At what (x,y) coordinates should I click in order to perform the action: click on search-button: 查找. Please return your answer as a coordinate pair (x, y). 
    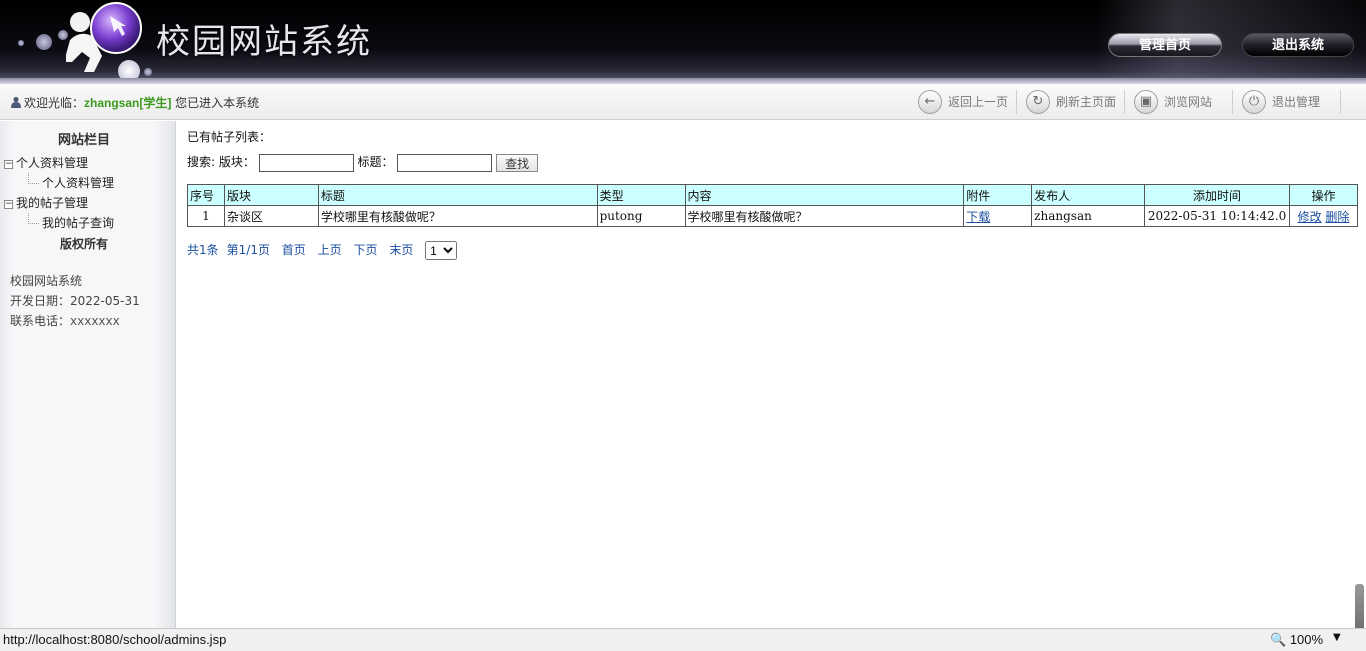
    Looking at the image, I should click on (517, 162).